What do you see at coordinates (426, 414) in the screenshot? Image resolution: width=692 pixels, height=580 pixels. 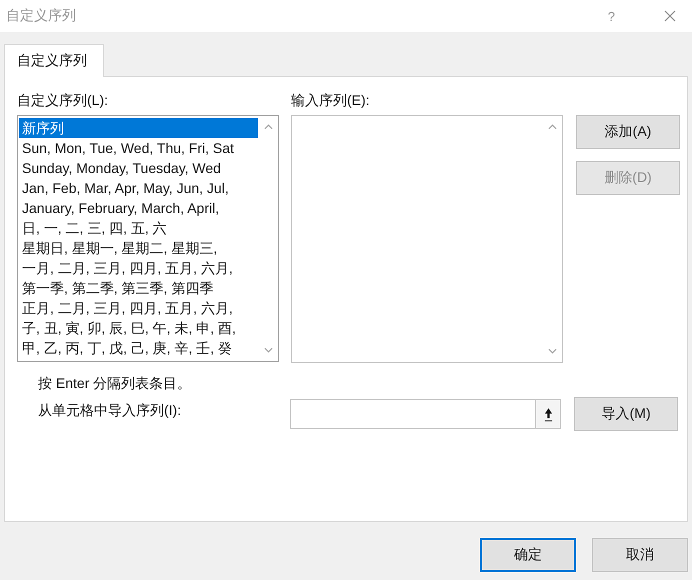 I see `import-range-field` at bounding box center [426, 414].